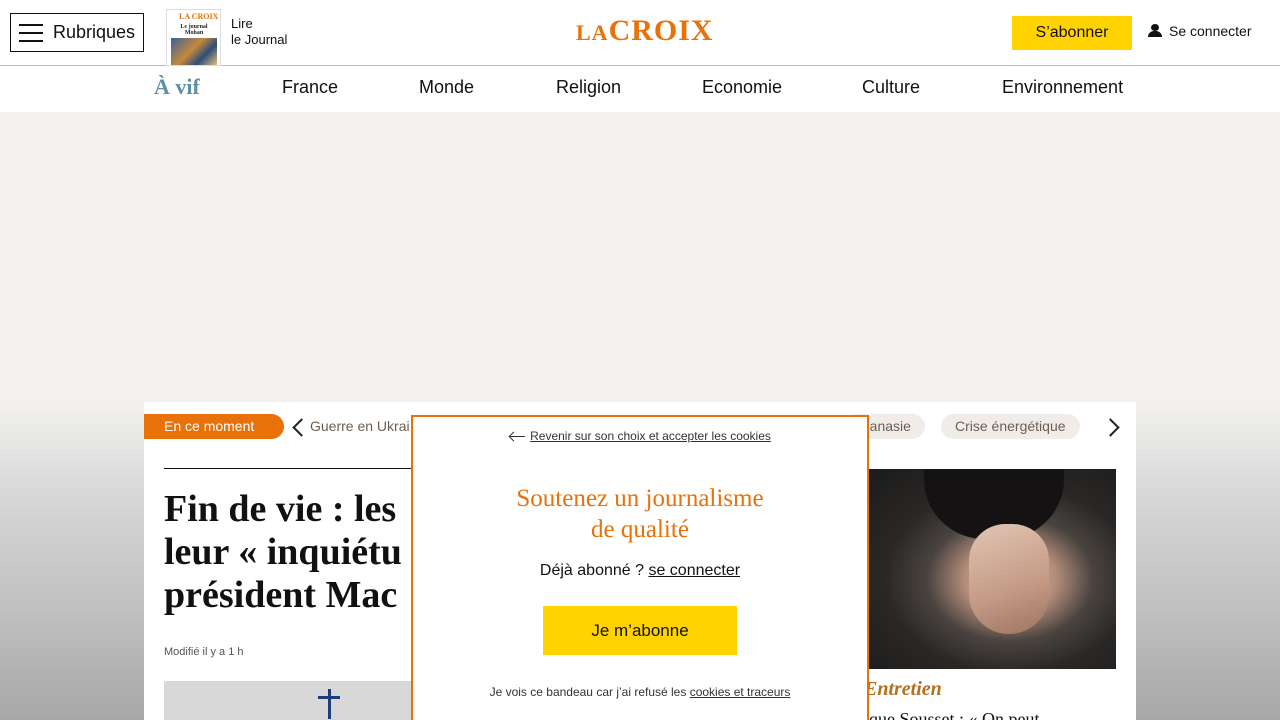  What do you see at coordinates (214, 426) in the screenshot?
I see `en-ce-moment-label: En ce moment` at bounding box center [214, 426].